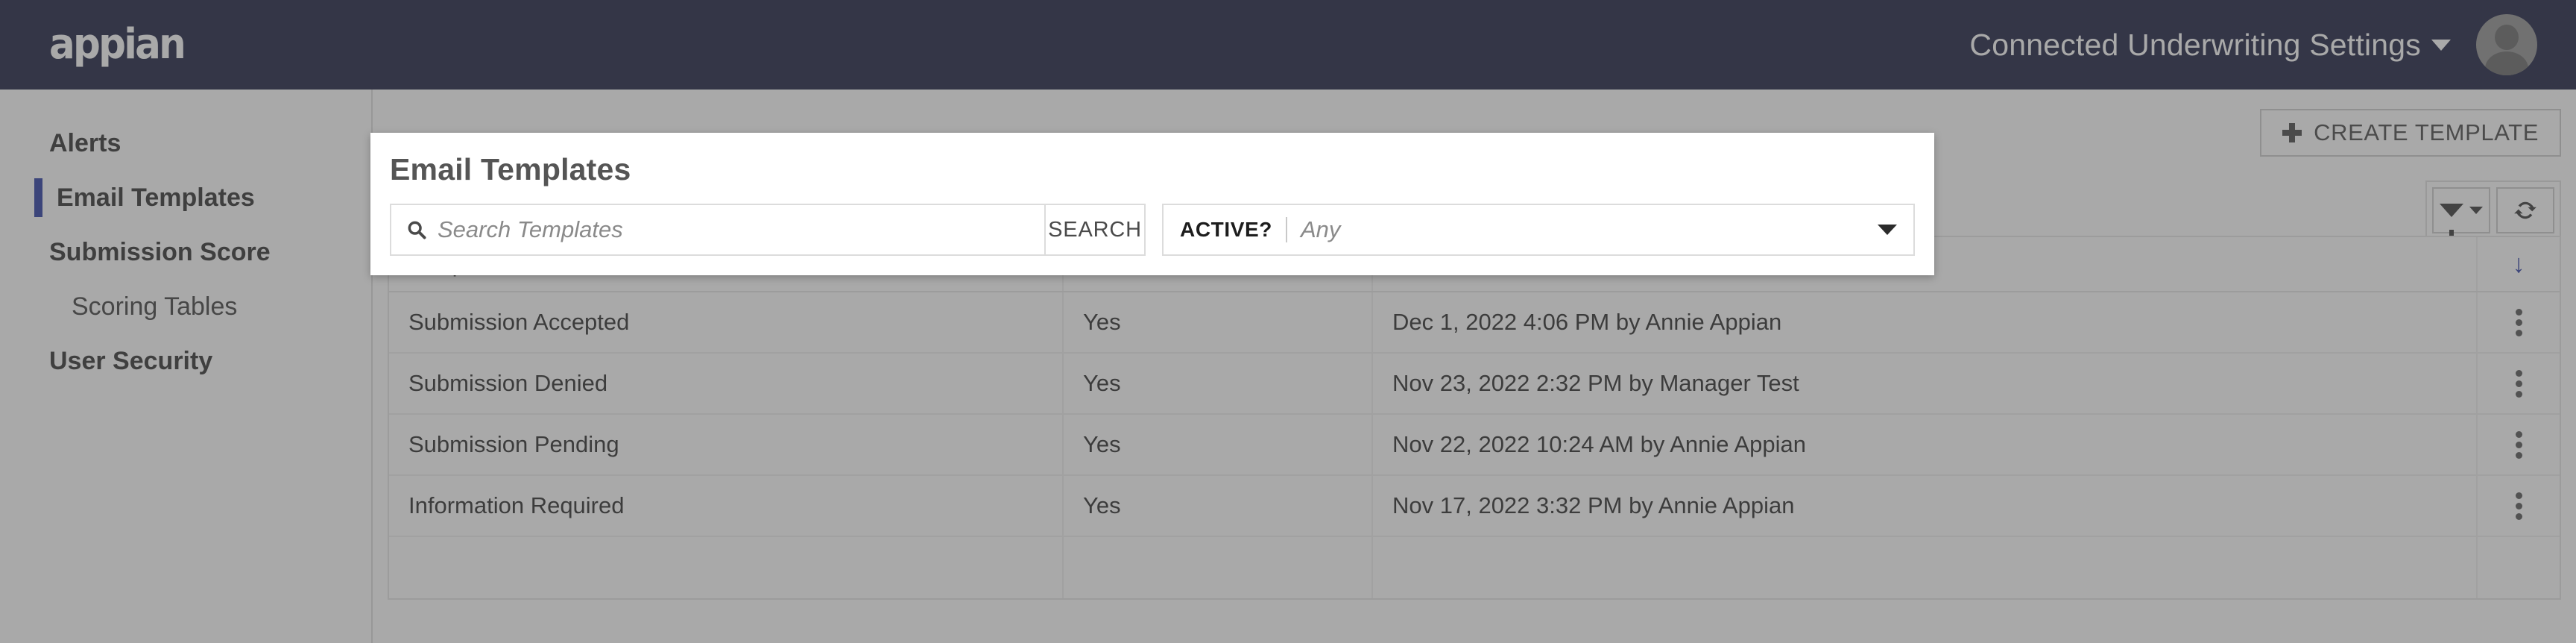  I want to click on search-group: SEARCH, so click(768, 230).